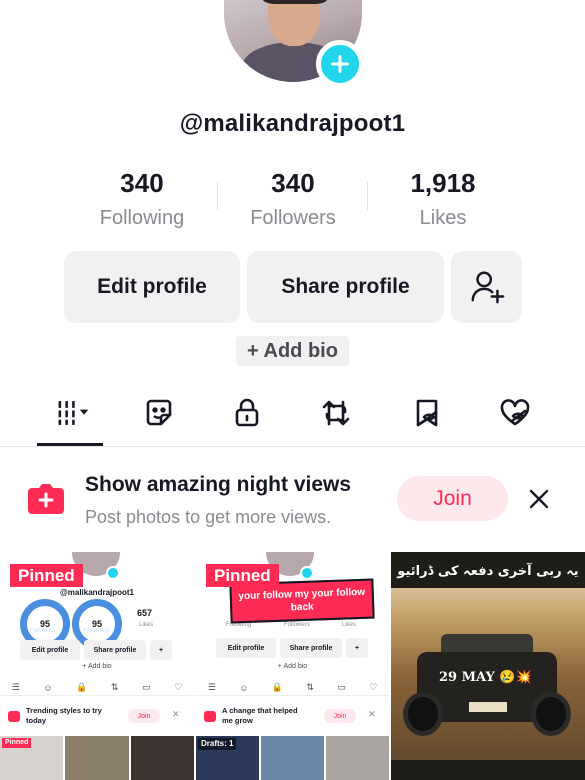 The width and height of the screenshot is (585, 780). I want to click on car-photo: یہ ربی آخری دفعہ کی ڈرائیو 29 MAY 😢💥, so click(488, 666).